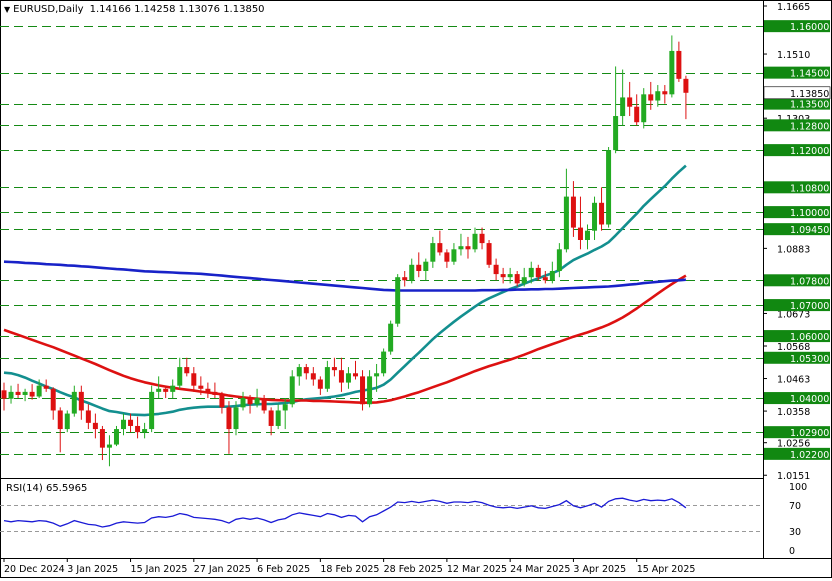  I want to click on price-tick-label: 1.0883, so click(793, 249).